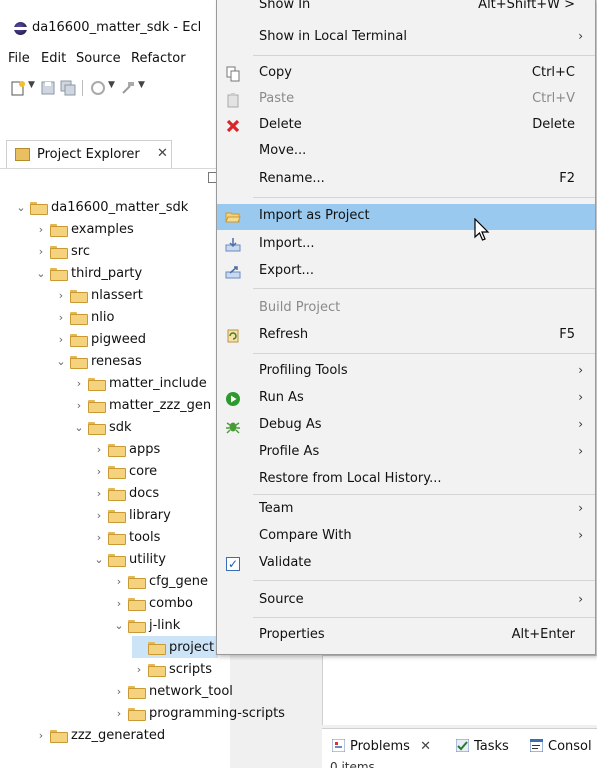  What do you see at coordinates (152, 603) in the screenshot?
I see `tree-item: › combo` at bounding box center [152, 603].